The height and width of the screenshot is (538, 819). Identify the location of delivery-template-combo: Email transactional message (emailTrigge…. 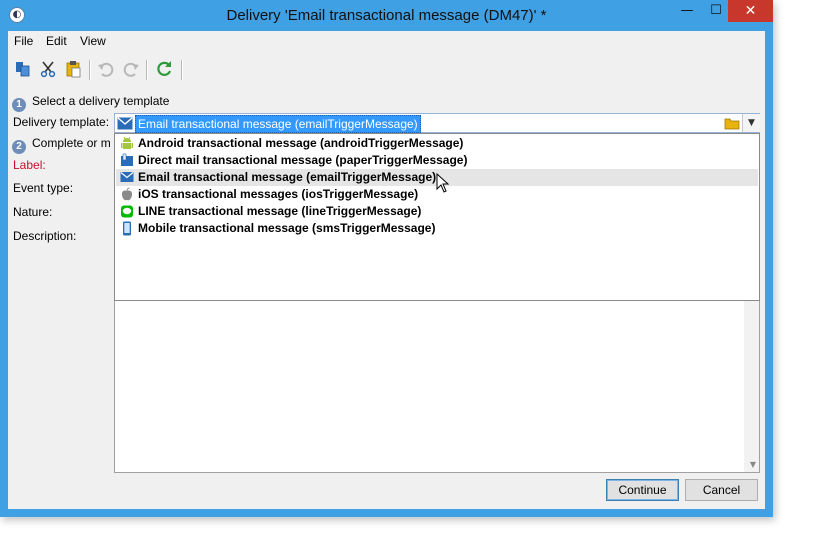
(437, 123).